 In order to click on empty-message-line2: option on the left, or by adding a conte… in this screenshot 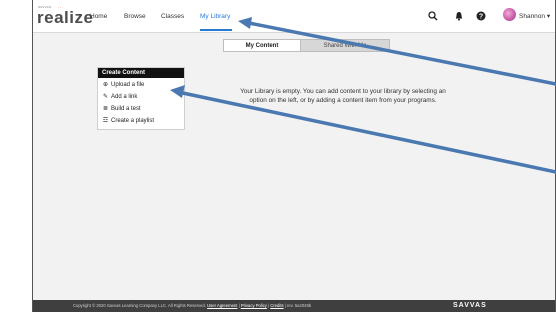, I will do `click(343, 100)`.